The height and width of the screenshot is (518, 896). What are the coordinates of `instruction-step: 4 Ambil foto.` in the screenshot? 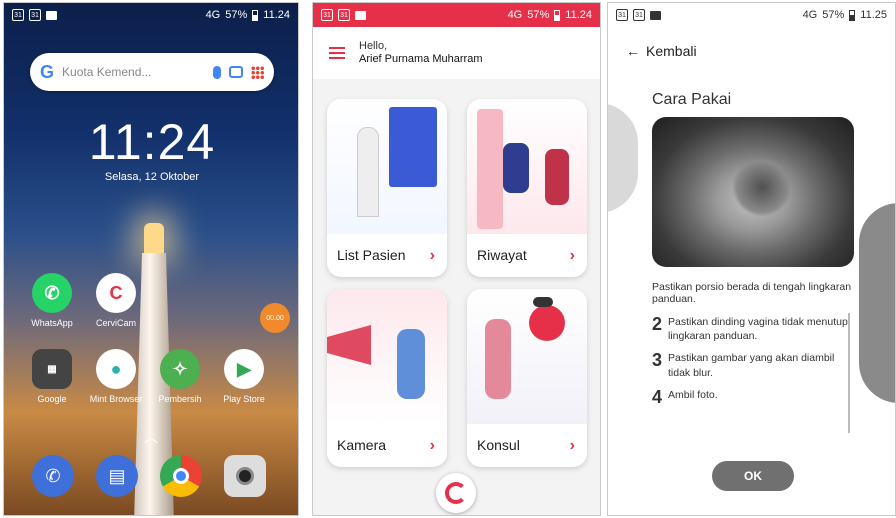 It's located at (755, 397).